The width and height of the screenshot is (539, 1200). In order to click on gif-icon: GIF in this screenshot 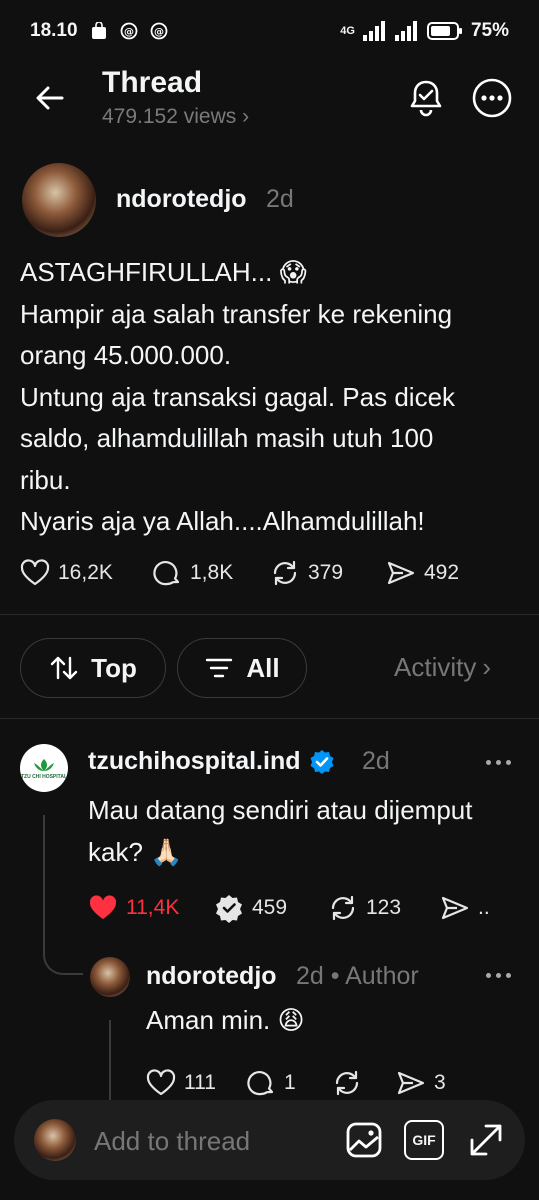, I will do `click(424, 1140)`.